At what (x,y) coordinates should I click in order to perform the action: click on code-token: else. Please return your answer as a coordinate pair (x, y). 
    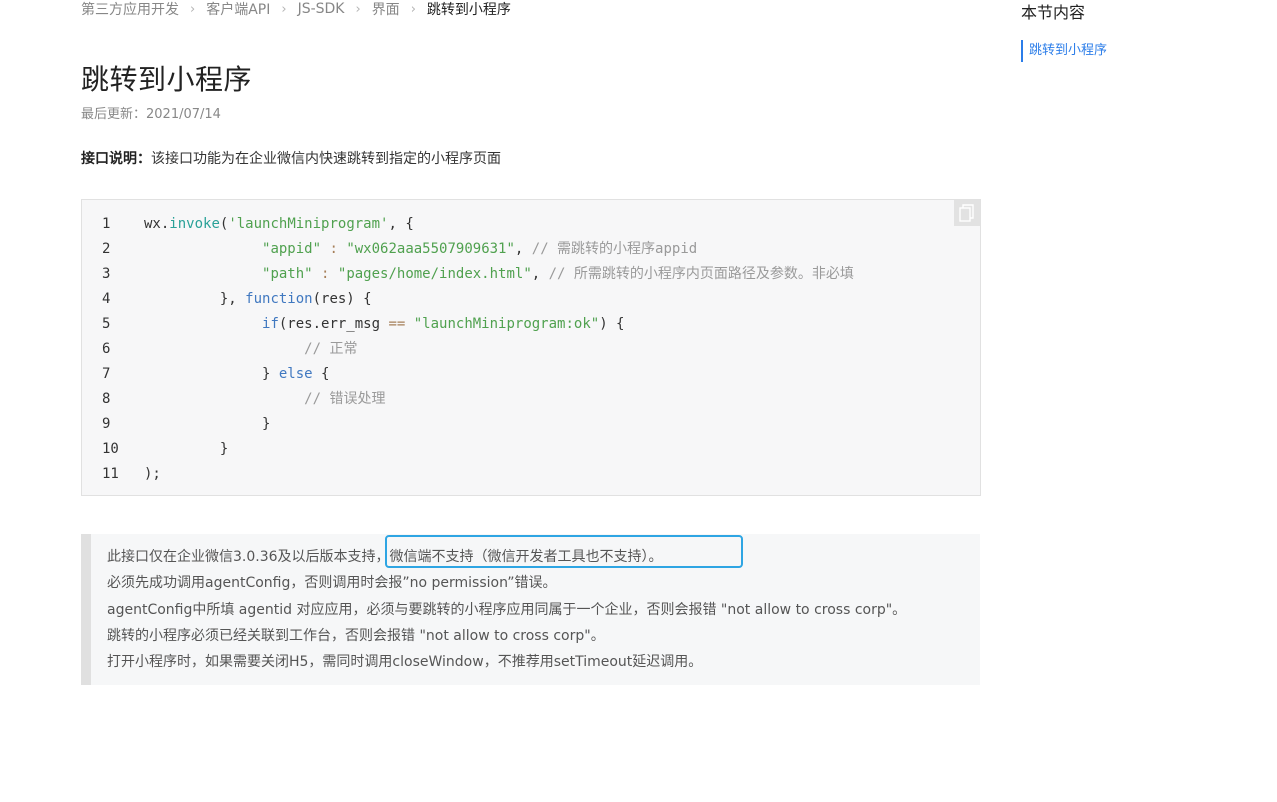
    Looking at the image, I should click on (295, 374).